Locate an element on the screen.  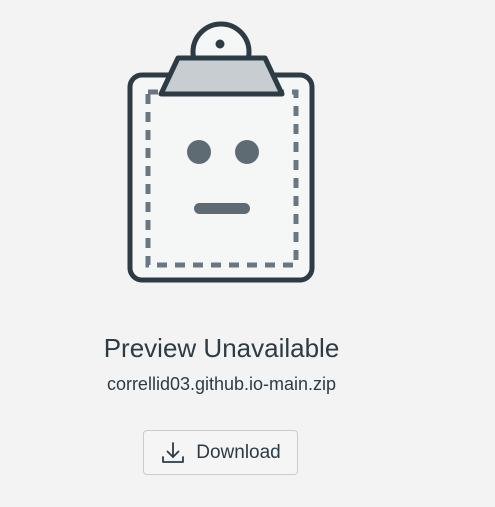
download-button-label: Download is located at coordinates (238, 452).